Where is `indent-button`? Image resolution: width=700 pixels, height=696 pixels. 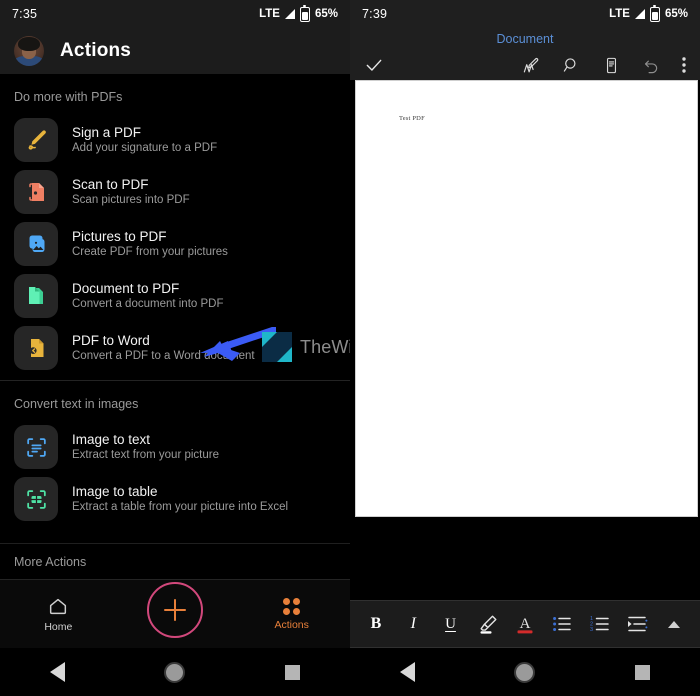 indent-button is located at coordinates (637, 624).